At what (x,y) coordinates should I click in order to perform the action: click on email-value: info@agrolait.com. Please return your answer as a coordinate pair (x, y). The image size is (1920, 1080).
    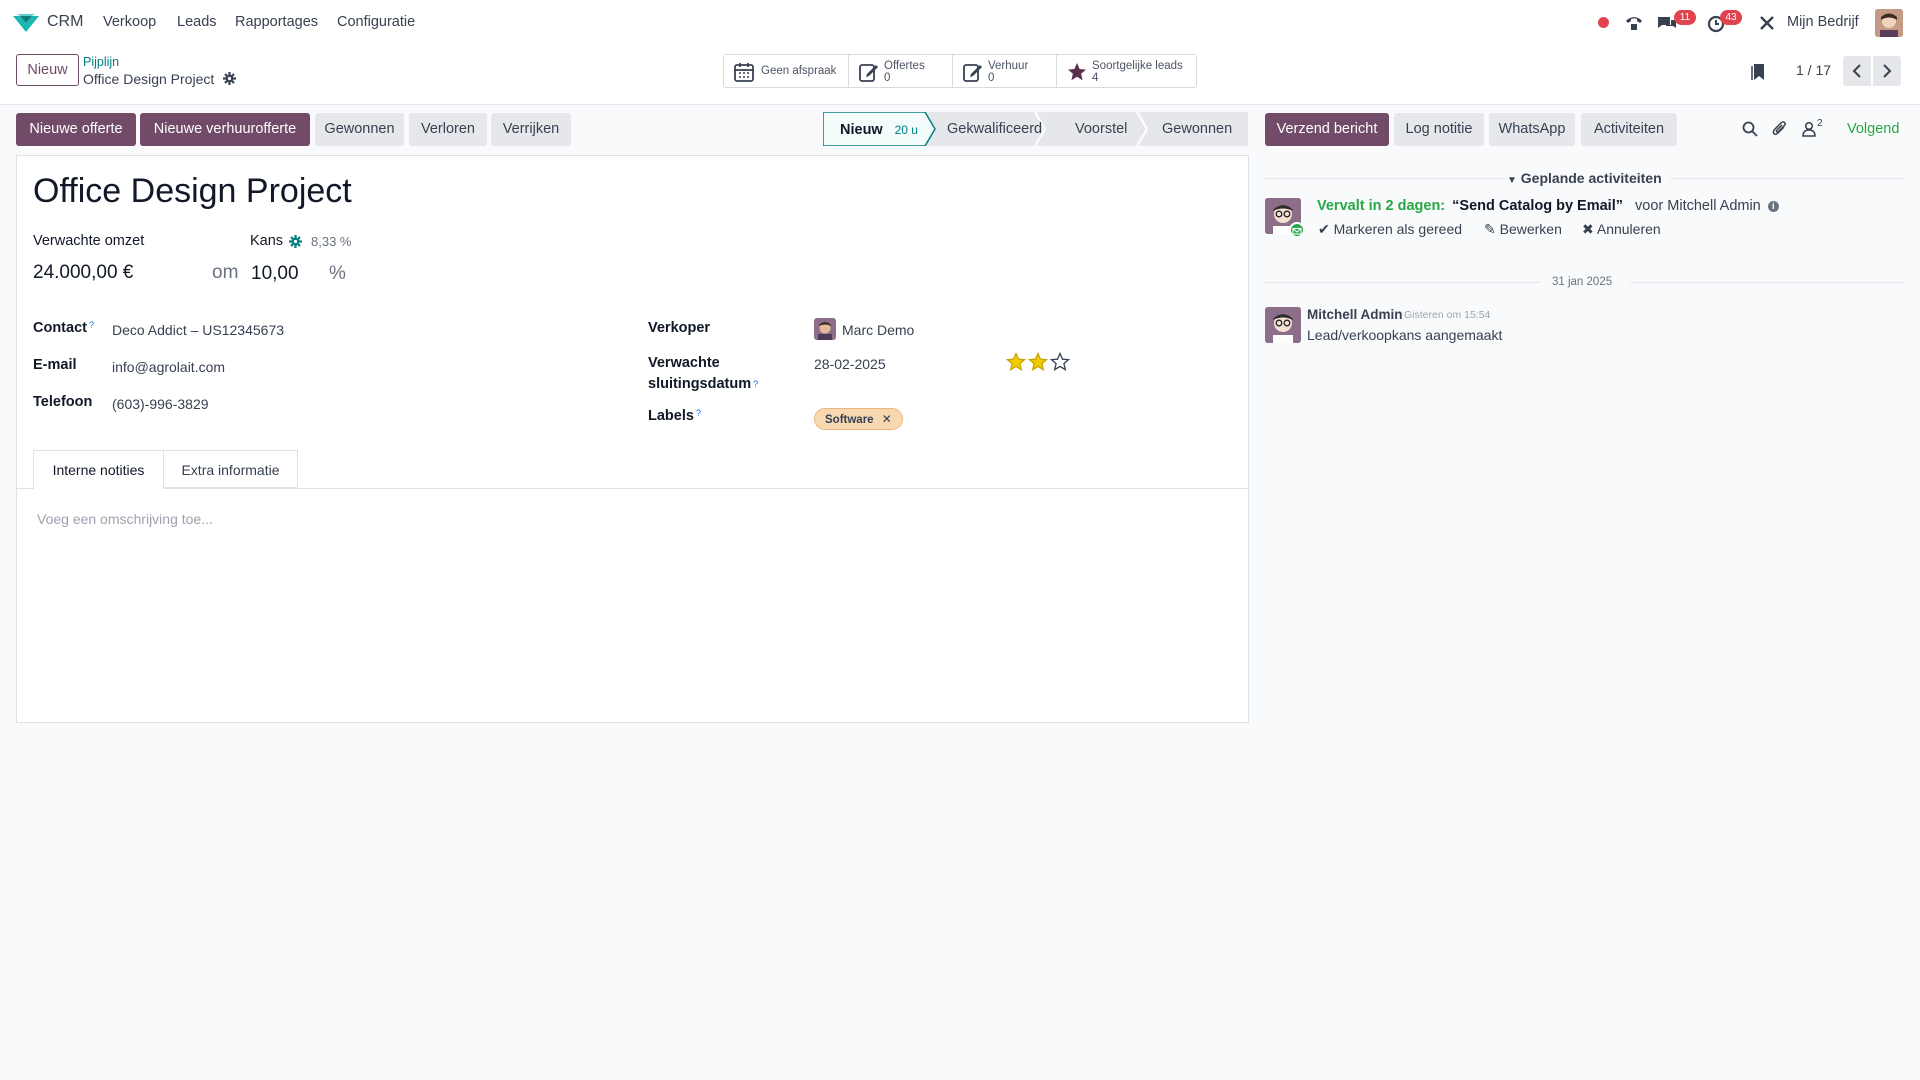
    Looking at the image, I should click on (168, 367).